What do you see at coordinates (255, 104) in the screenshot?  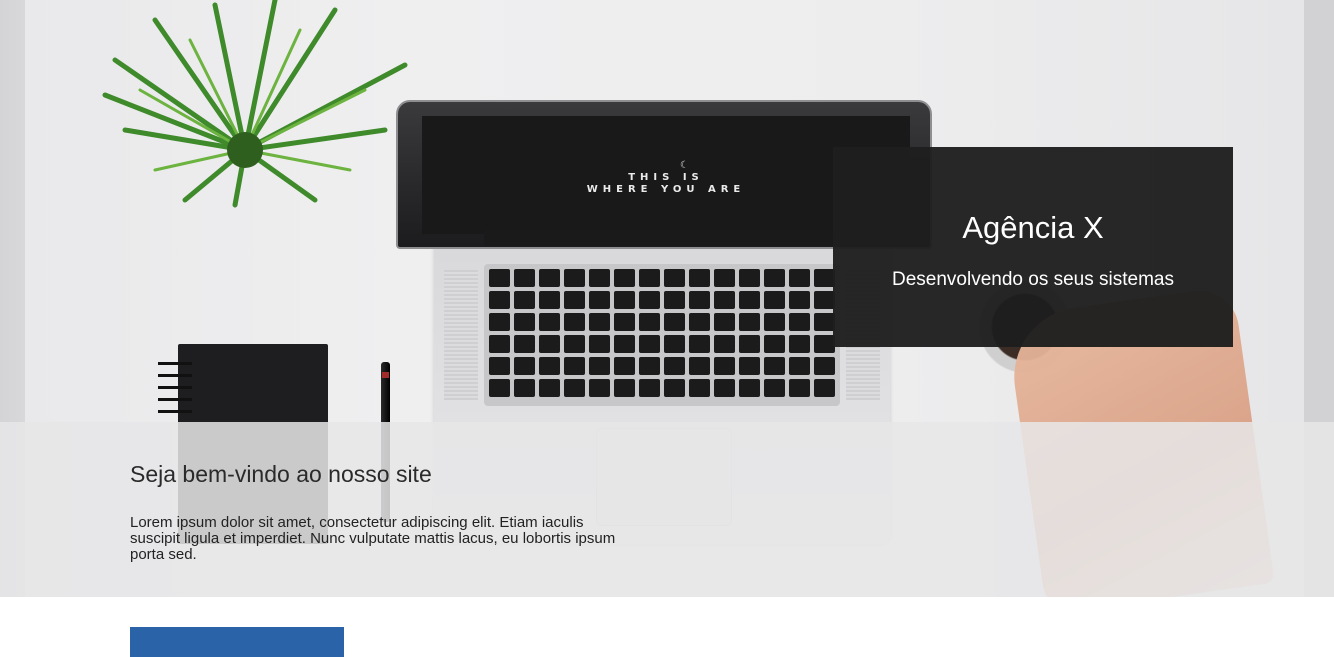 I see `plant-image` at bounding box center [255, 104].